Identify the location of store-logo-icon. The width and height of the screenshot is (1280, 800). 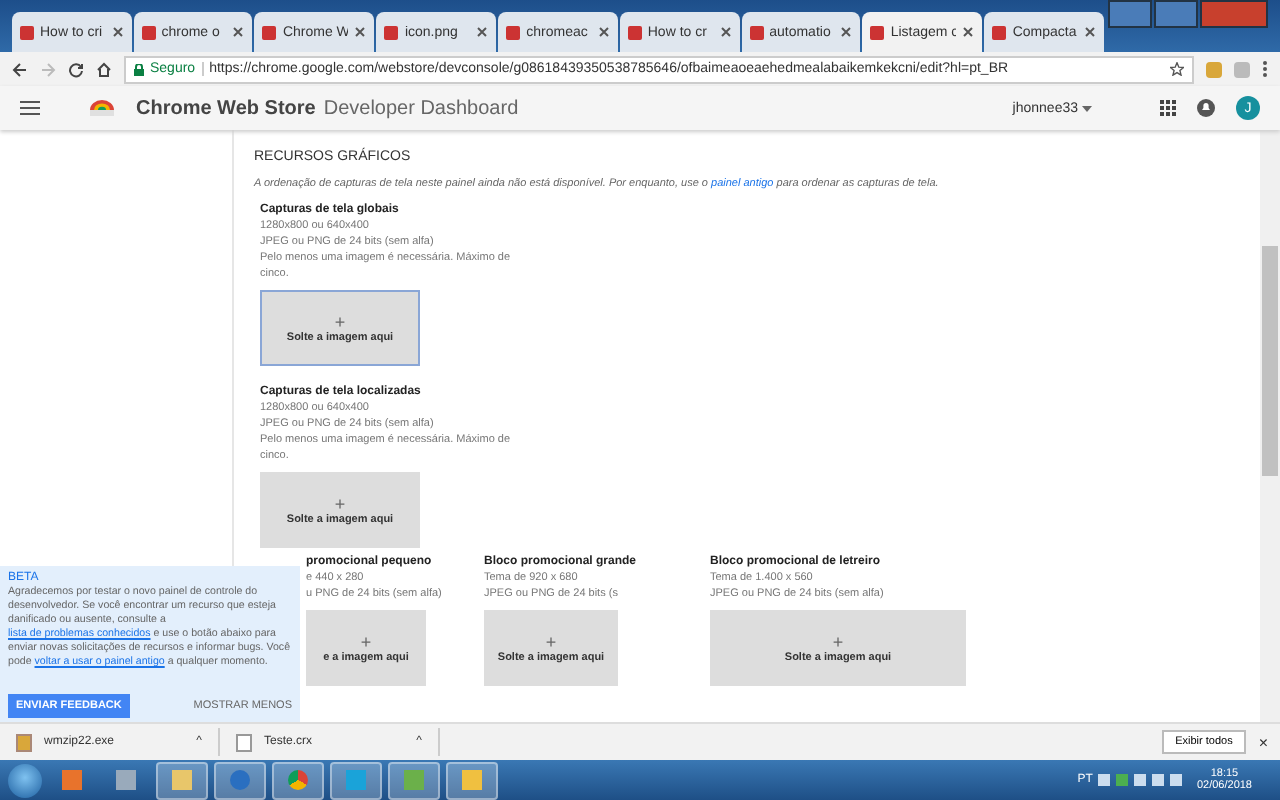
(102, 108).